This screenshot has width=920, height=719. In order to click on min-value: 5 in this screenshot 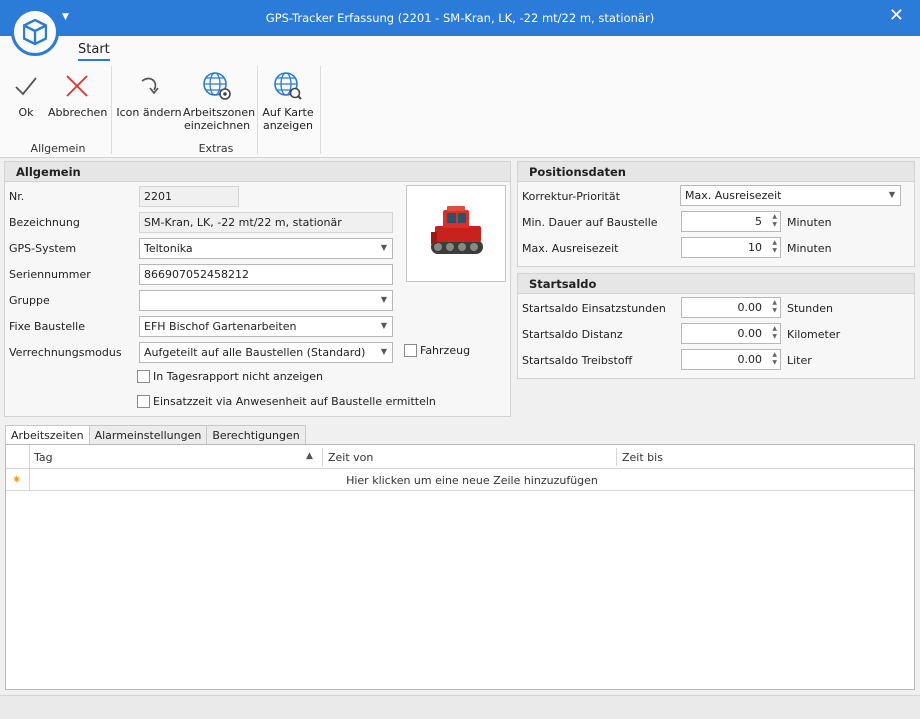, I will do `click(758, 221)`.